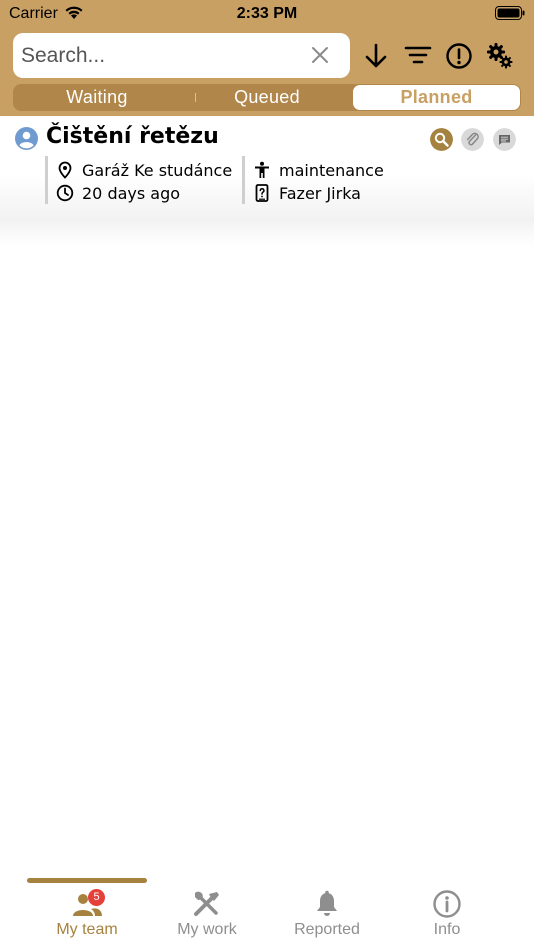  What do you see at coordinates (327, 903) in the screenshot?
I see `bell-icon` at bounding box center [327, 903].